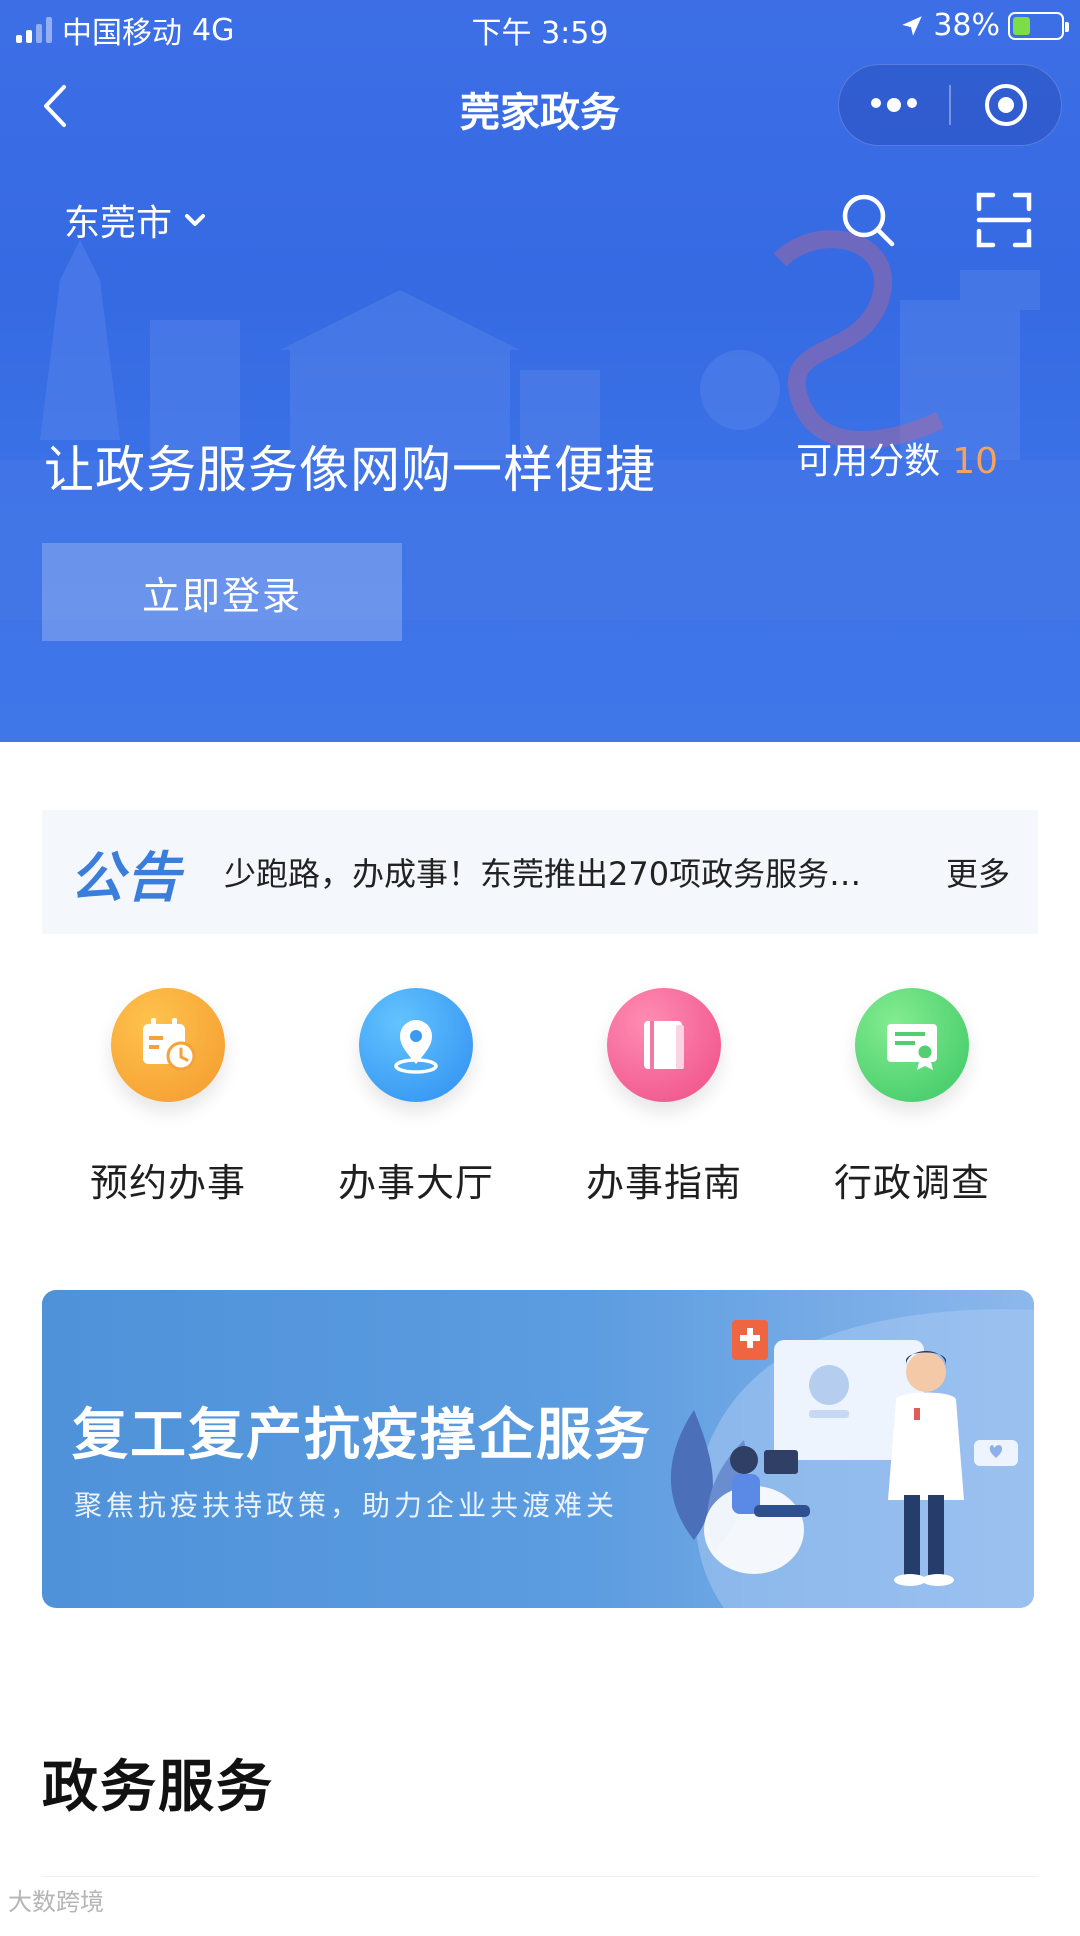 This screenshot has height=1936, width=1080. I want to click on nav-bar: 莞家政务, so click(540, 105).